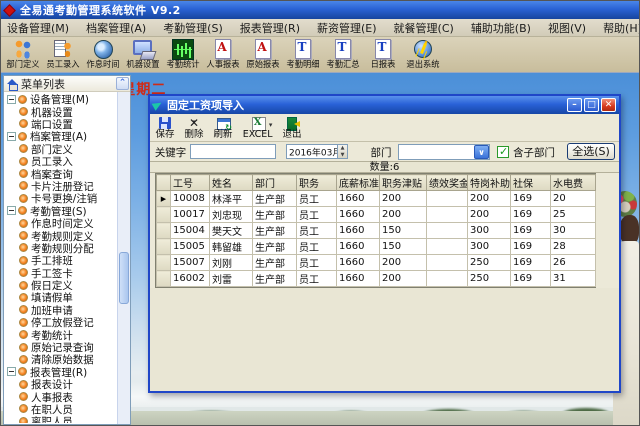  I want to click on menu-item: 设备管理(M), so click(38, 28).